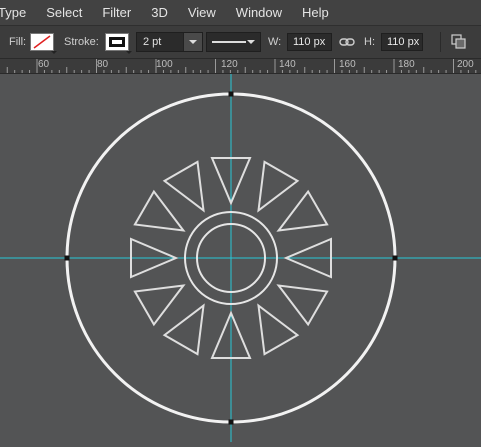  What do you see at coordinates (64, 12) in the screenshot?
I see `menu-select: Select` at bounding box center [64, 12].